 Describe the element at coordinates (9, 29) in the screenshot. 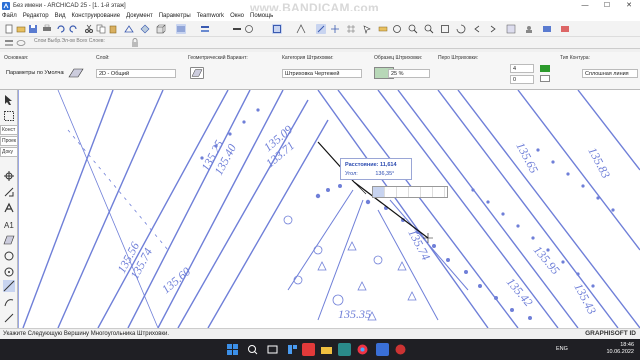

I see `new-file-icon` at that location.